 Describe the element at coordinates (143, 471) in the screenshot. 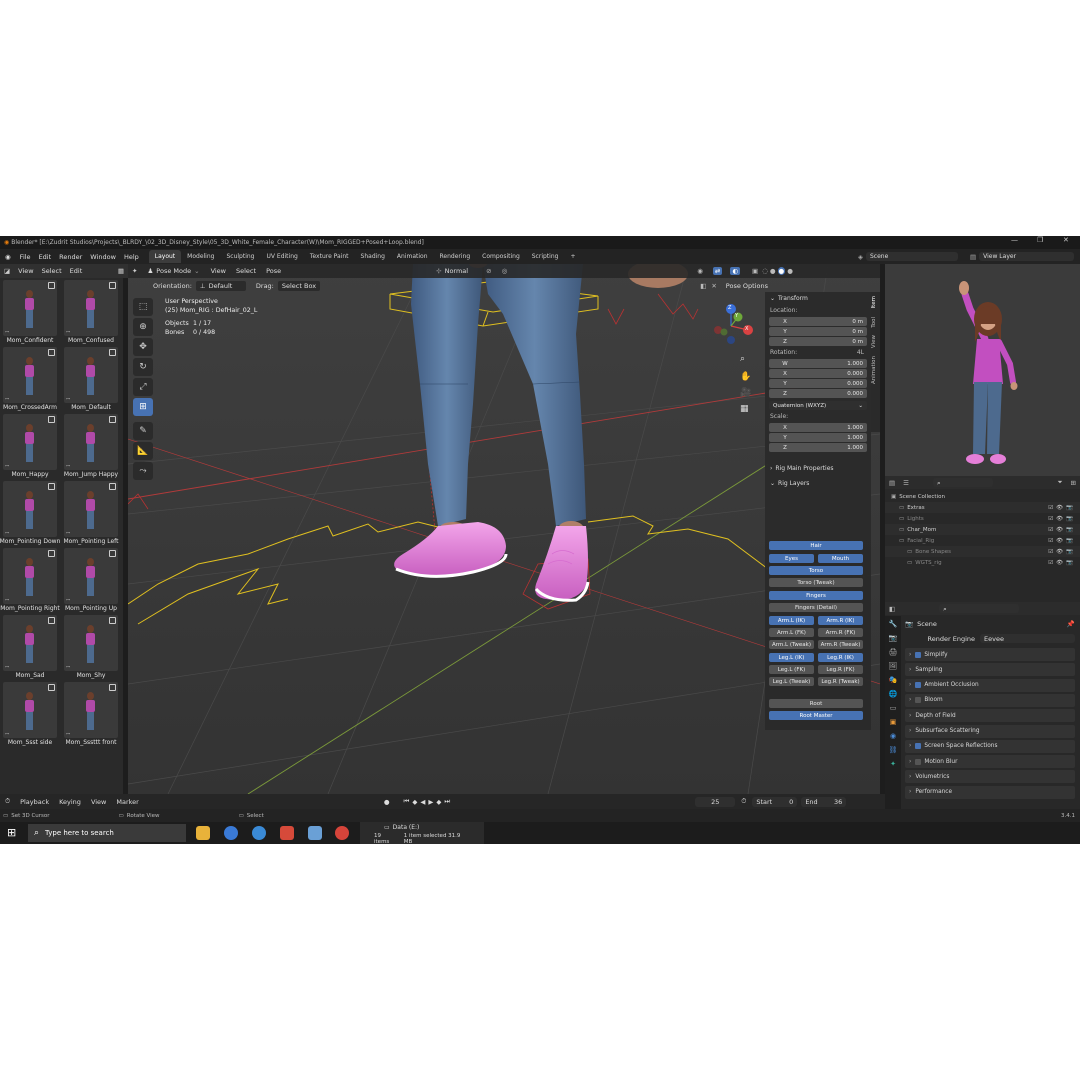

I see `pose-relax-tool-icon: ⤳` at that location.